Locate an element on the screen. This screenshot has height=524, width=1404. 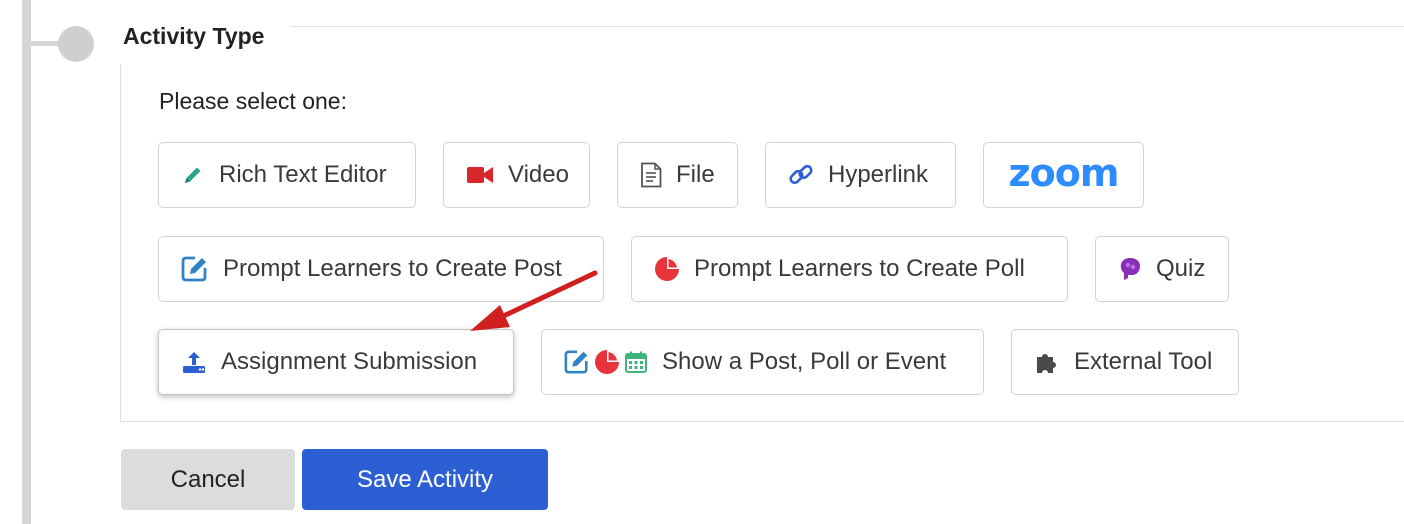
option-zoom: zoom is located at coordinates (1063, 175).